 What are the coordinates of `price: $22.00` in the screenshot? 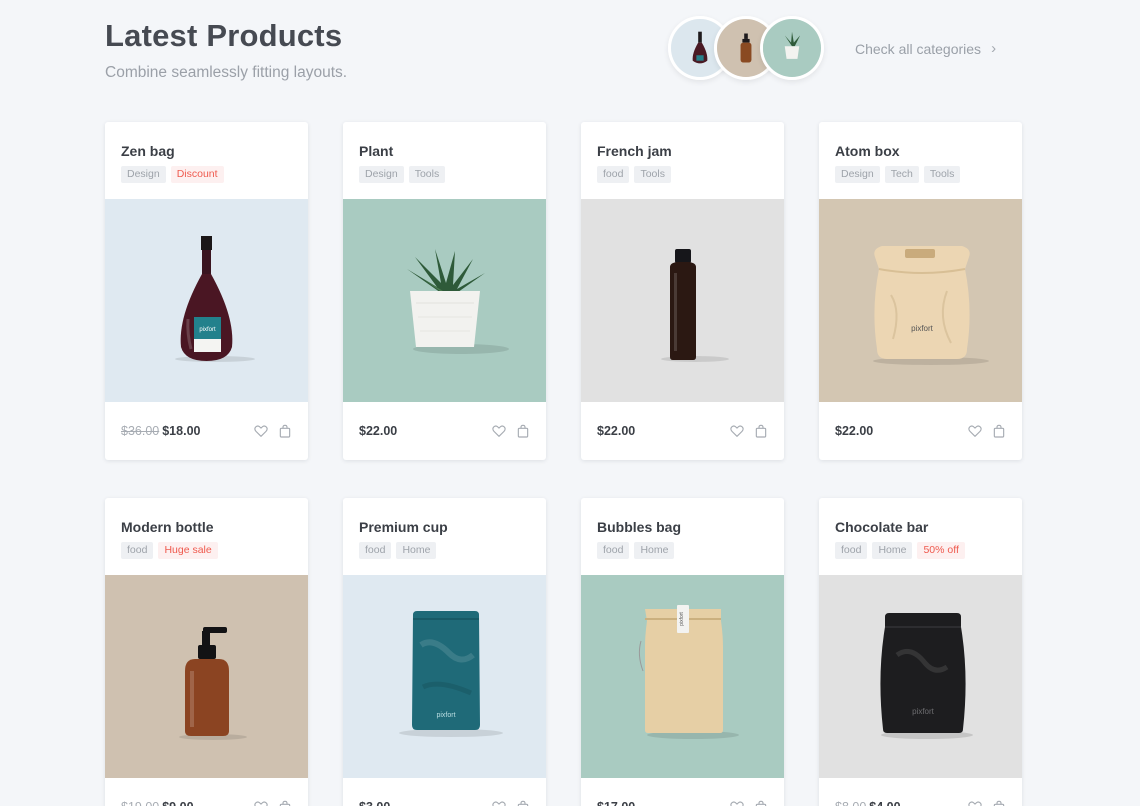 It's located at (854, 431).